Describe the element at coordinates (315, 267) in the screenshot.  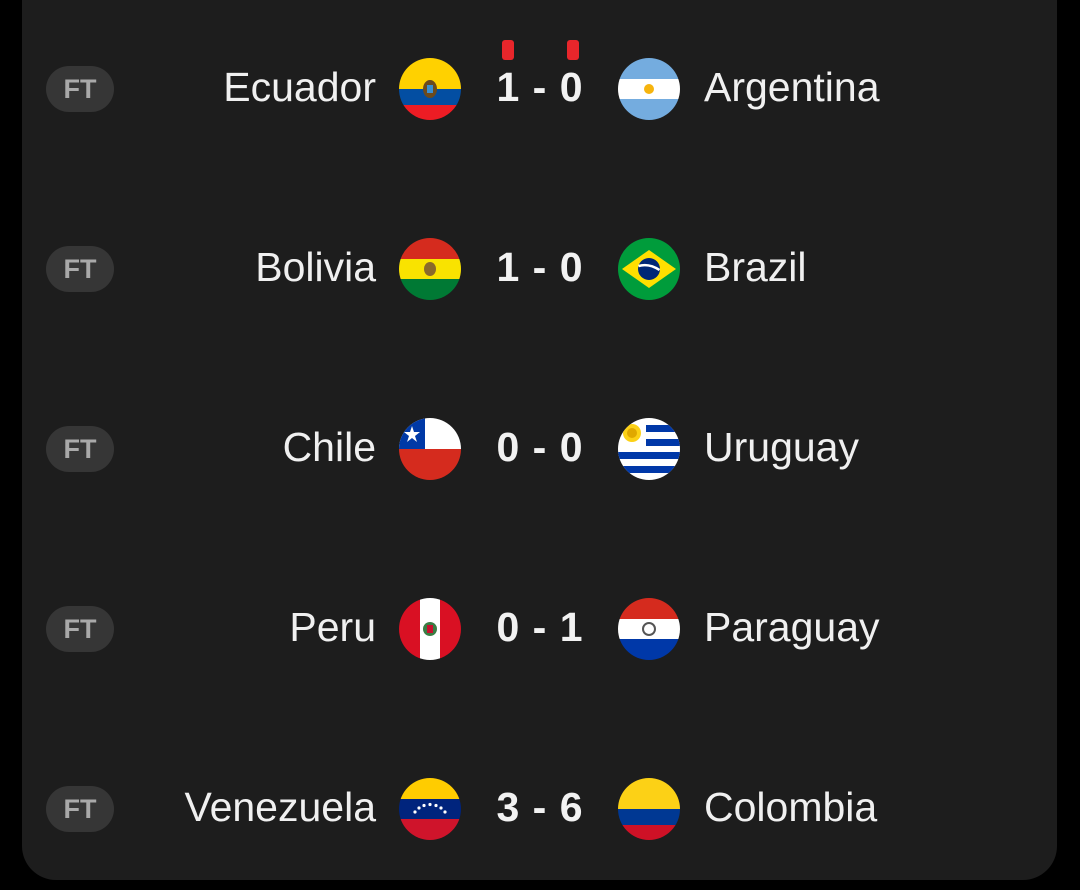
I see `home-team-name: Bolivia` at that location.